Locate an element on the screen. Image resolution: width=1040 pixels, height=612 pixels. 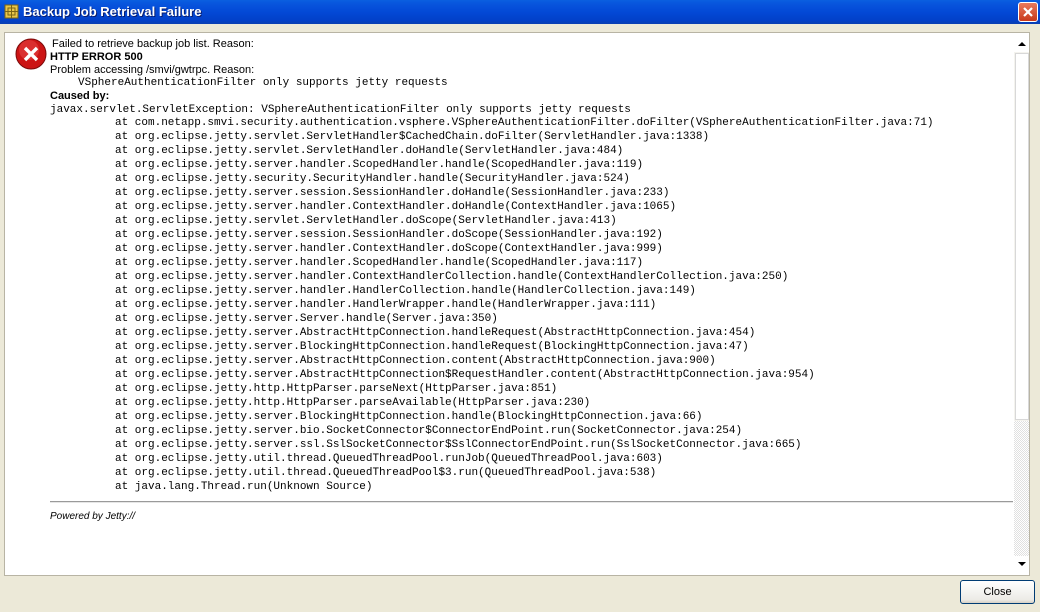
caused-by-label: Caused by: is located at coordinates (80, 96).